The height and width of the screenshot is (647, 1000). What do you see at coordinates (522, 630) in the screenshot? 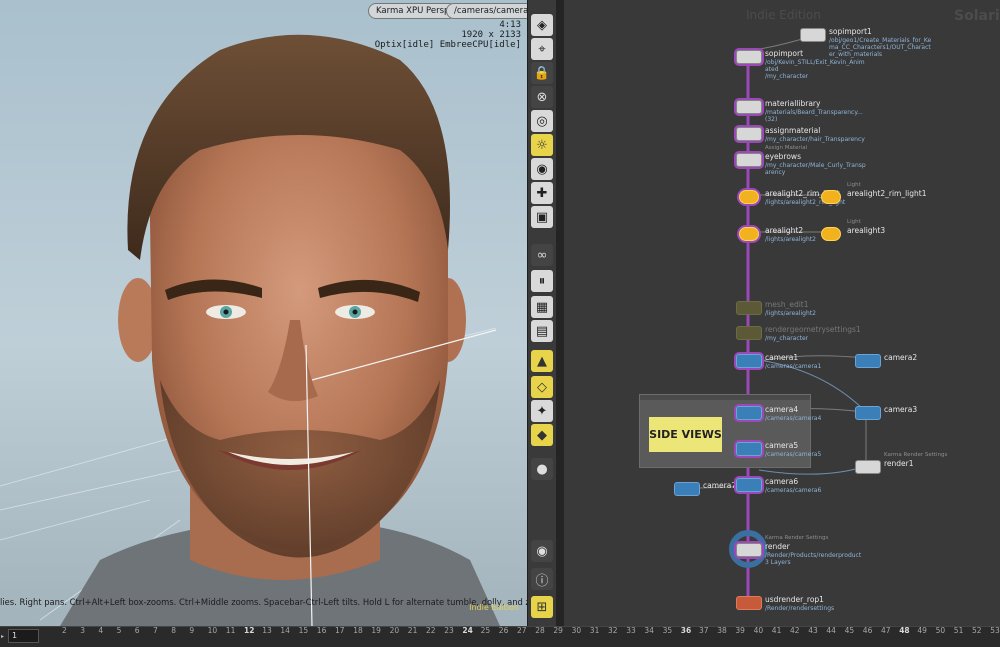
I see `timeline-tick: 27` at bounding box center [522, 630].